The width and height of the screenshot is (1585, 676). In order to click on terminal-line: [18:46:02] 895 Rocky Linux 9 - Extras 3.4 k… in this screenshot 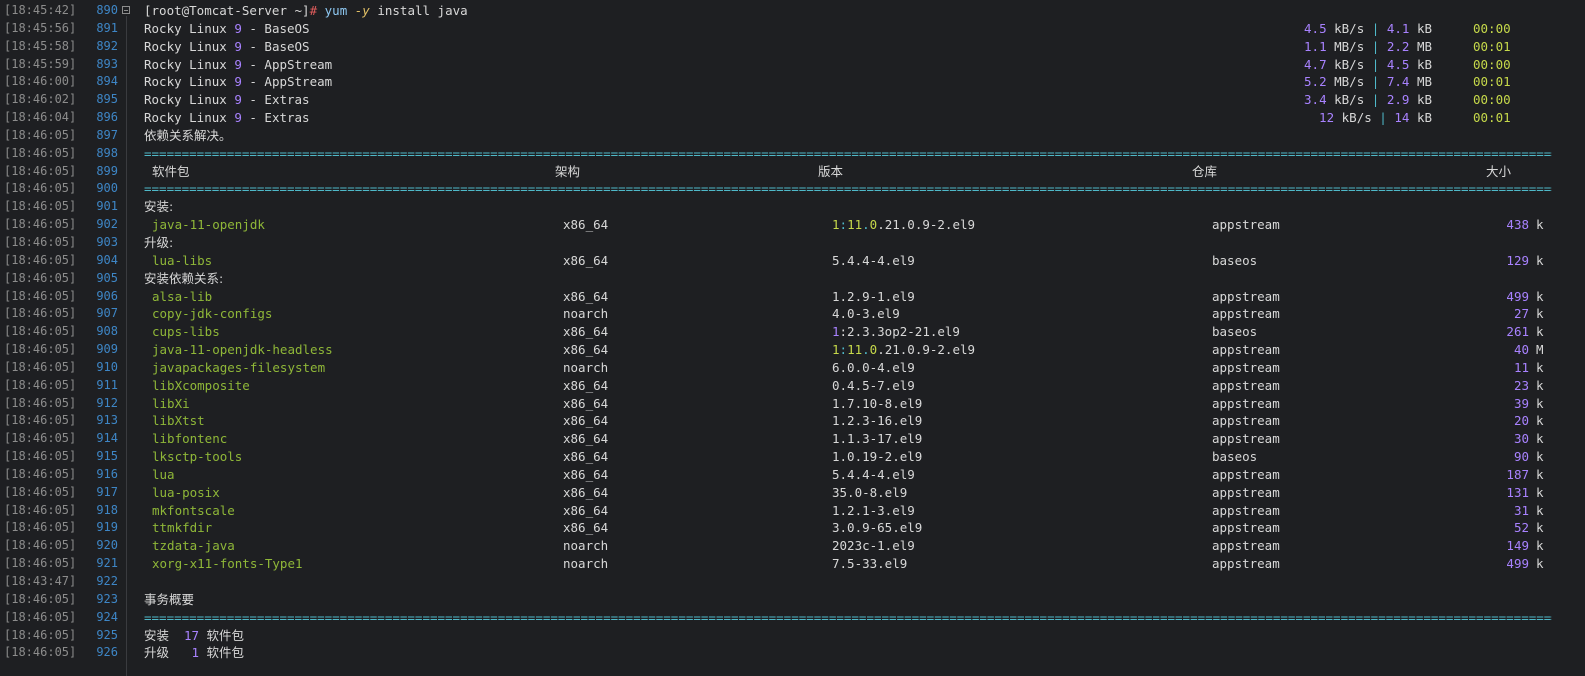, I will do `click(792, 100)`.